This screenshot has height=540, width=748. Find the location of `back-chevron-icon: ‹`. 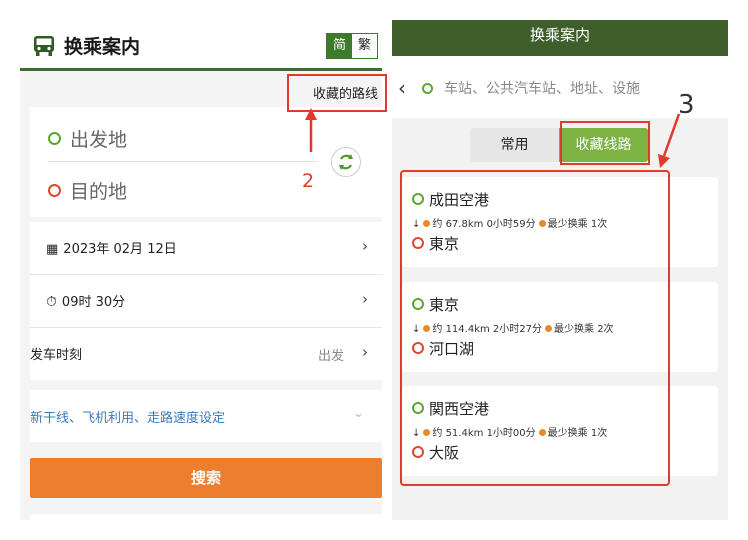

back-chevron-icon: ‹ is located at coordinates (402, 88).